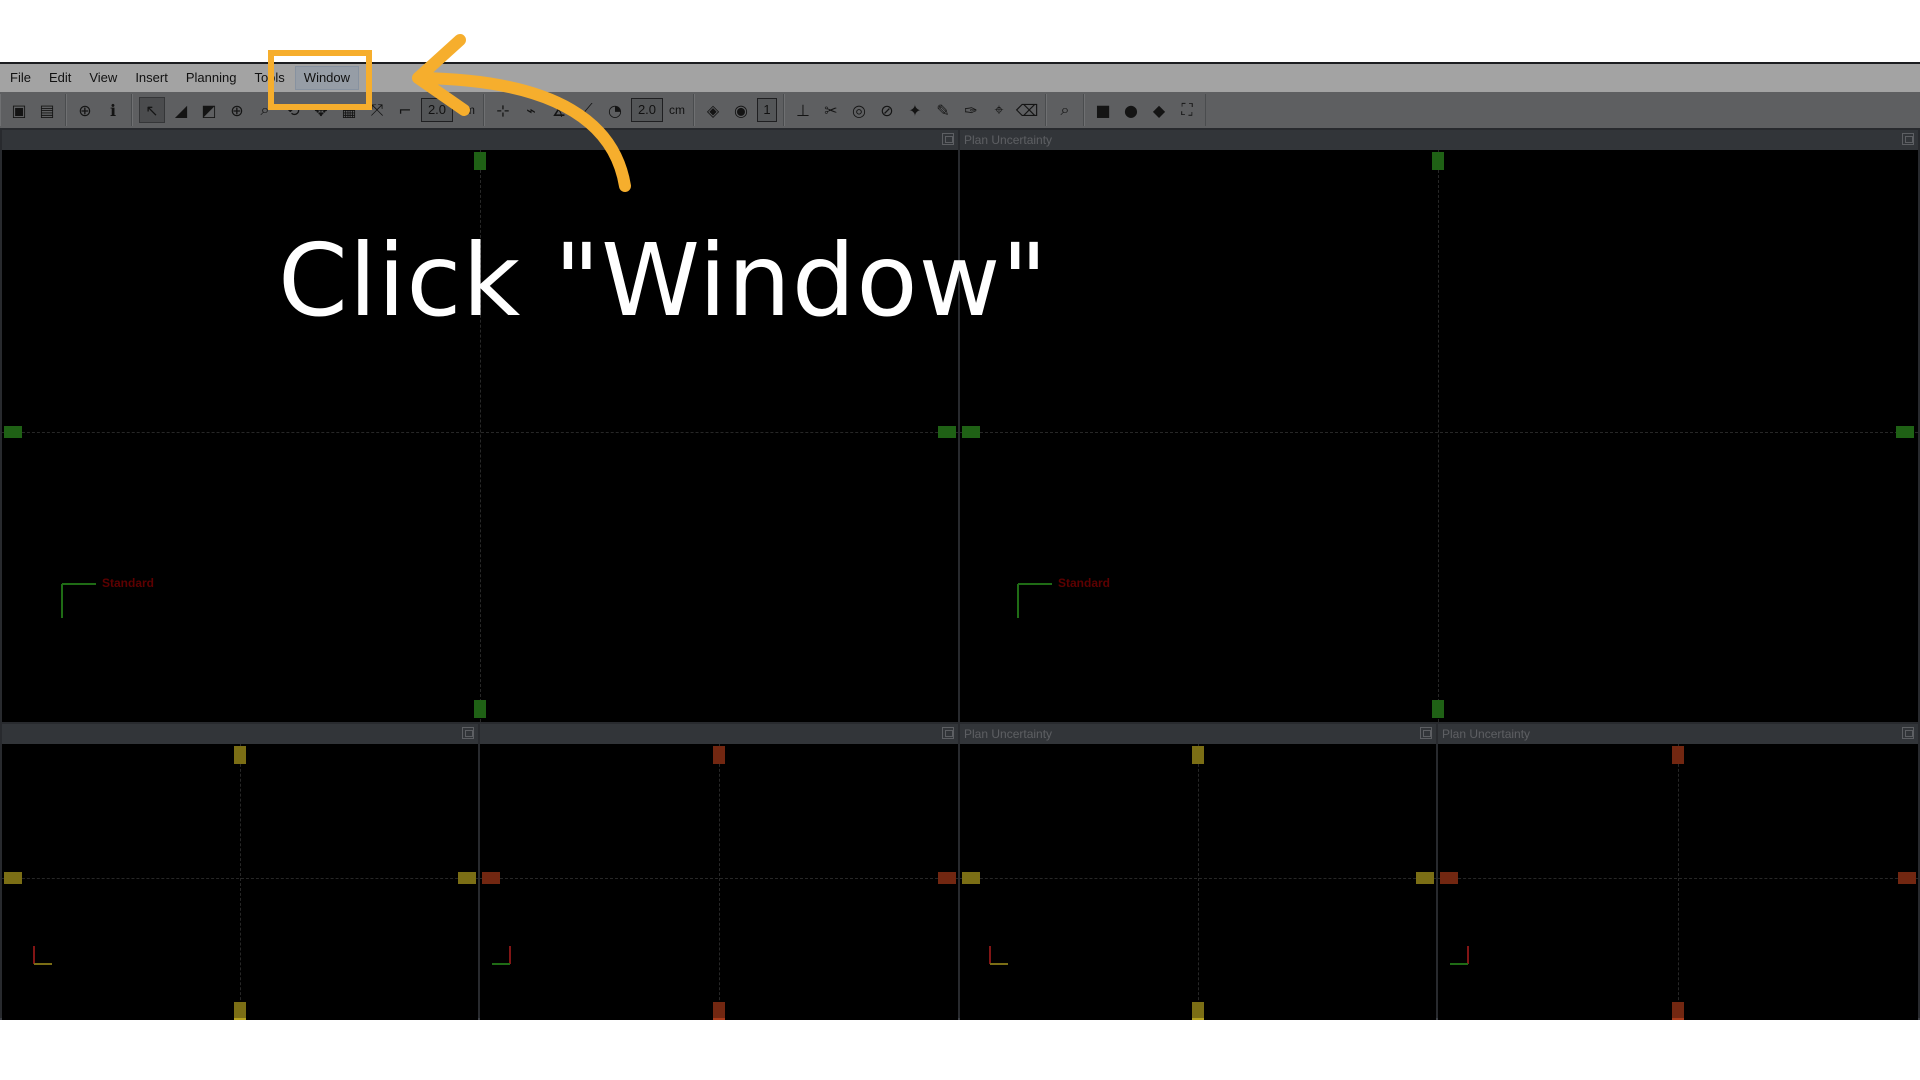 The image size is (1920, 1080). I want to click on open-icon: ▣, so click(19, 110).